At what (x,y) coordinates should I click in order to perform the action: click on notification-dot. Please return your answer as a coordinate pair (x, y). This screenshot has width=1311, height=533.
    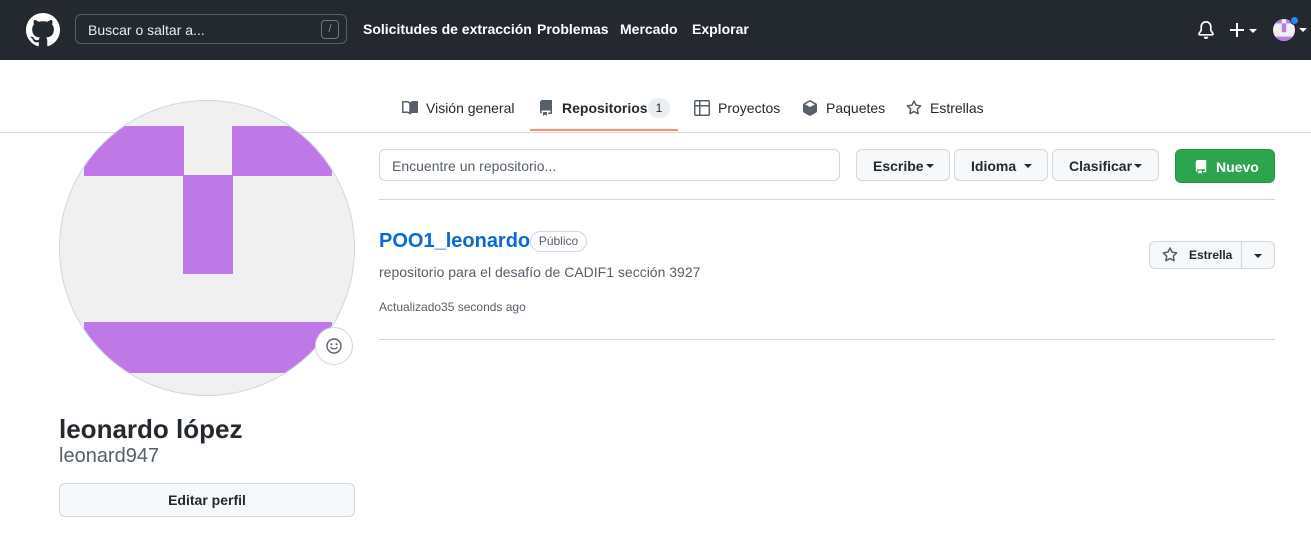
    Looking at the image, I should click on (1294, 20).